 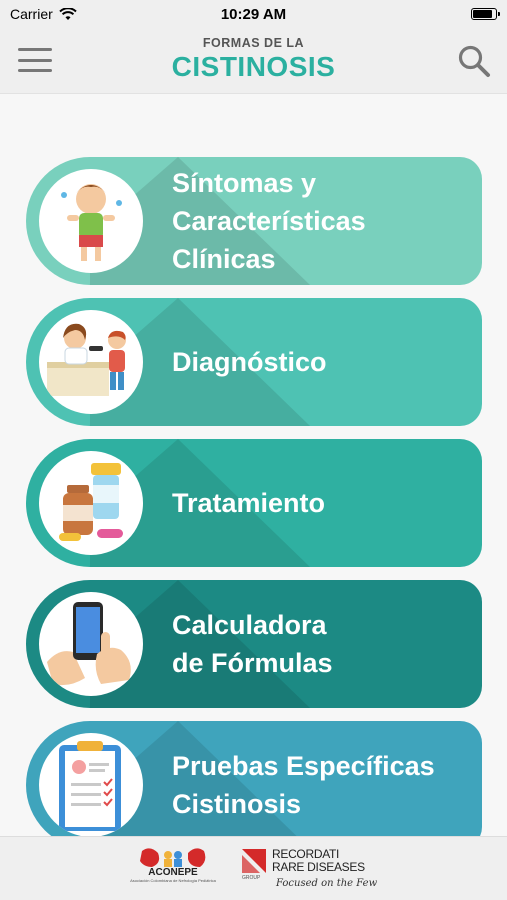 I want to click on menu-item-sintomas: Síntomas y Características Clínicas, so click(x=254, y=221).